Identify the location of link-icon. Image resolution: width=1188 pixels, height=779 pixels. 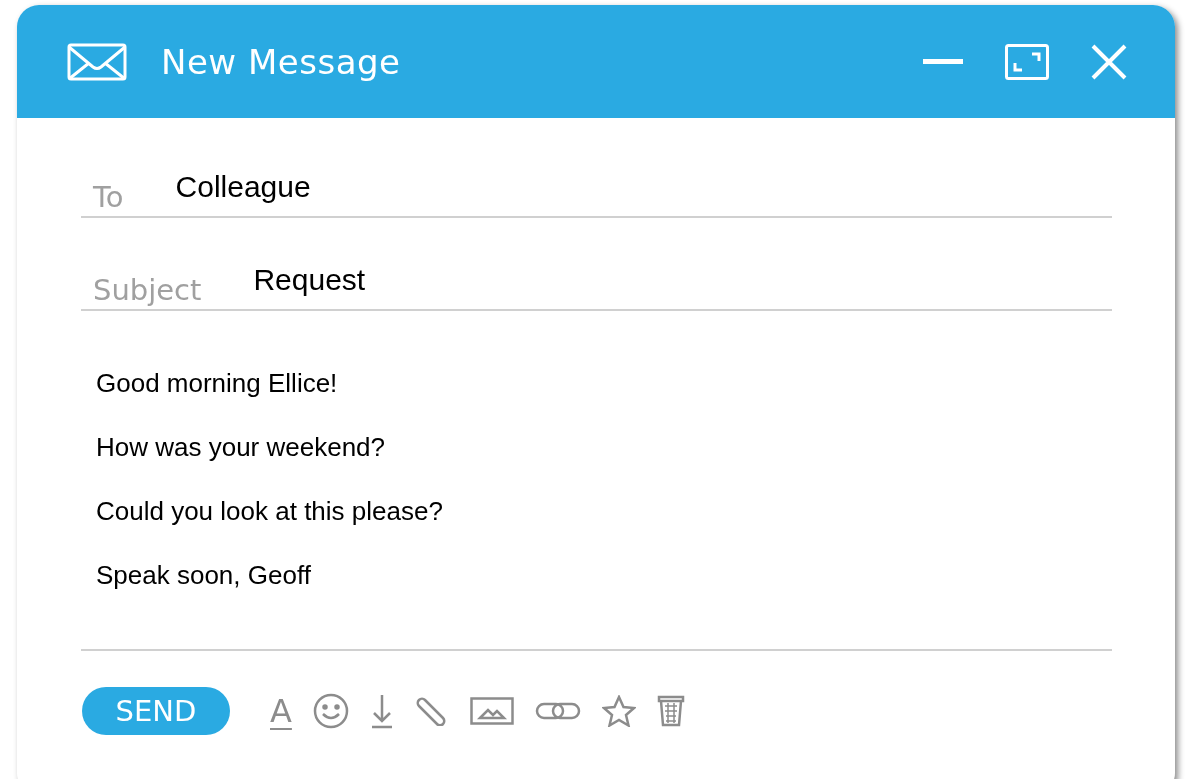
(557, 711).